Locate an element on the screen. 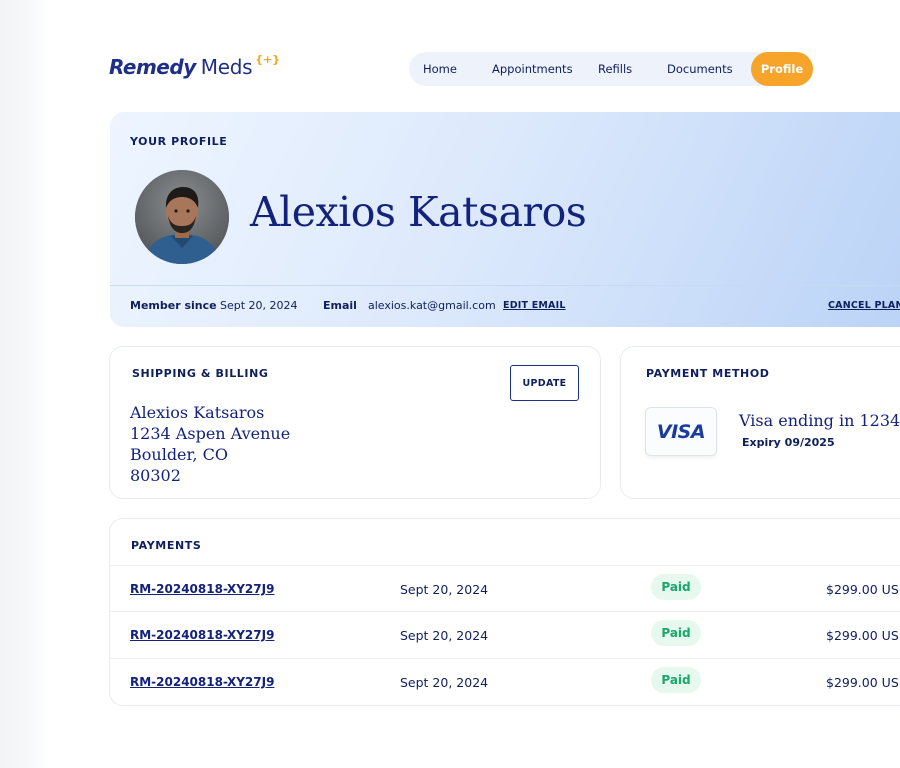  nav-item-refills: Refills is located at coordinates (615, 69).